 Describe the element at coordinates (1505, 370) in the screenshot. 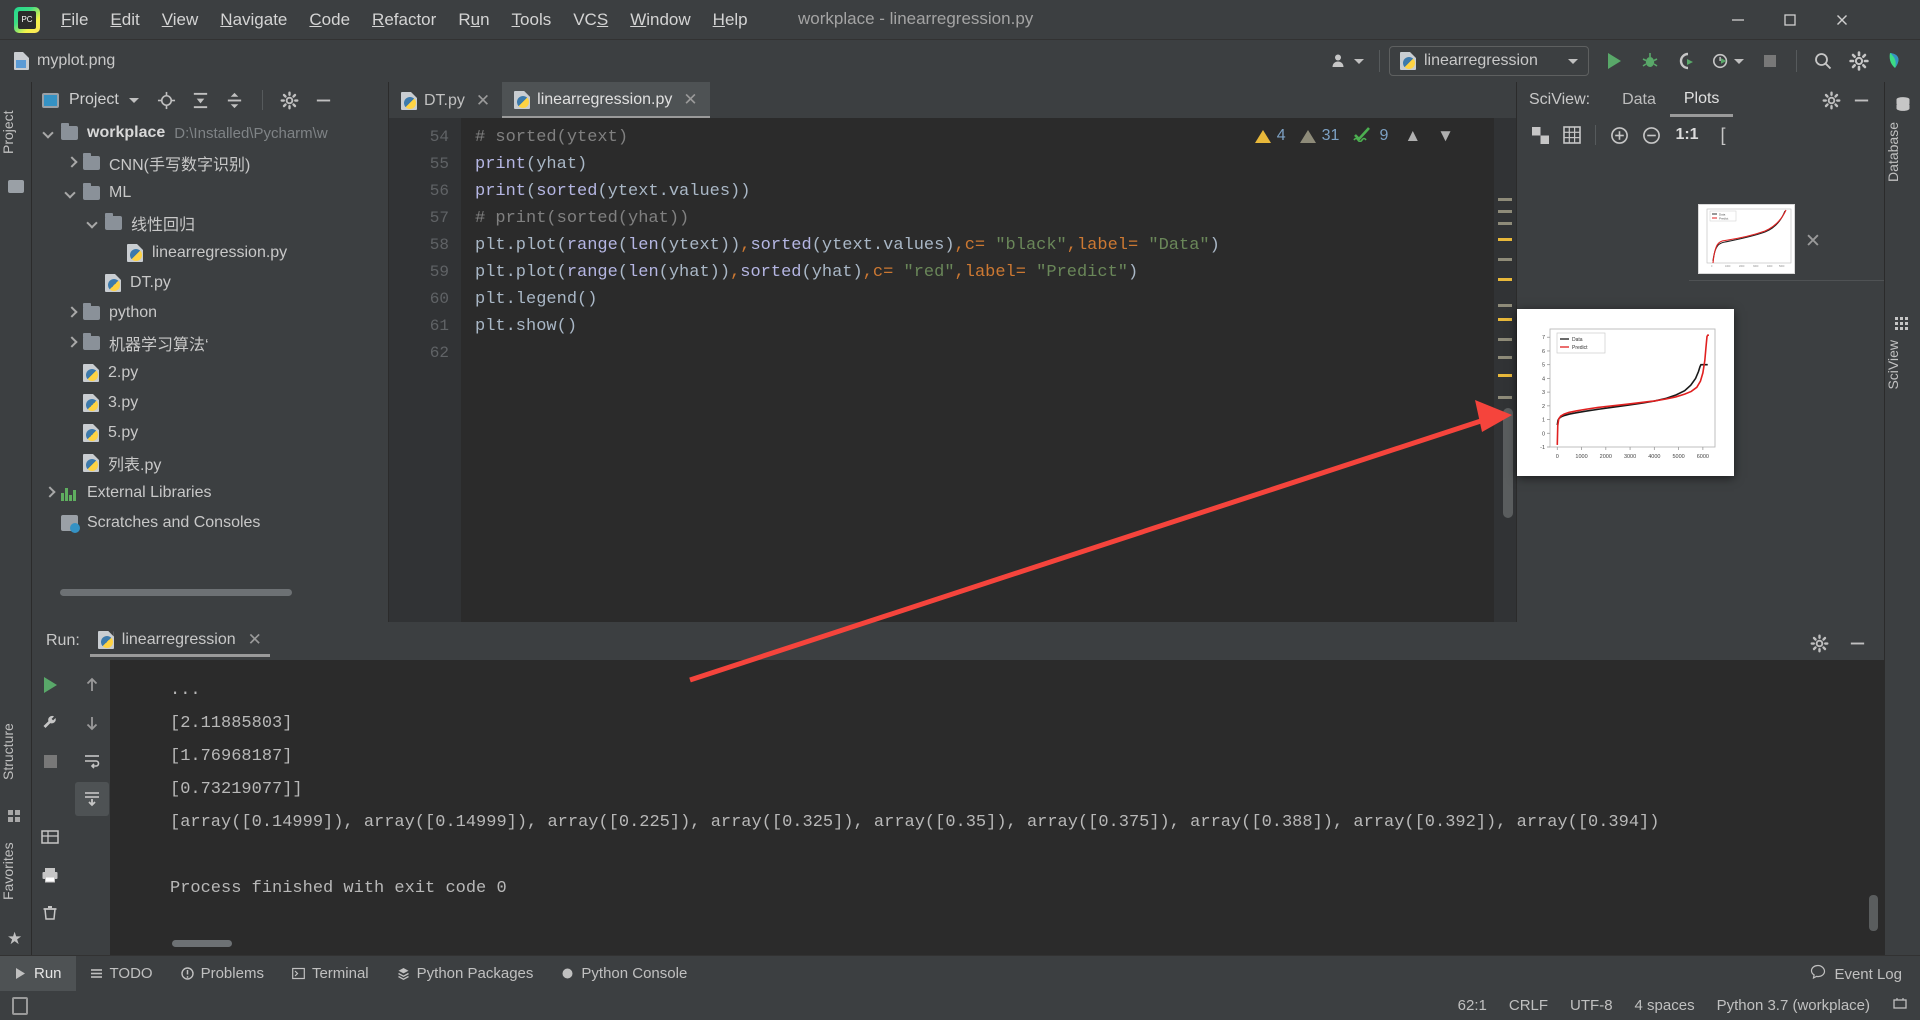

I see `editor-scrollbar` at that location.